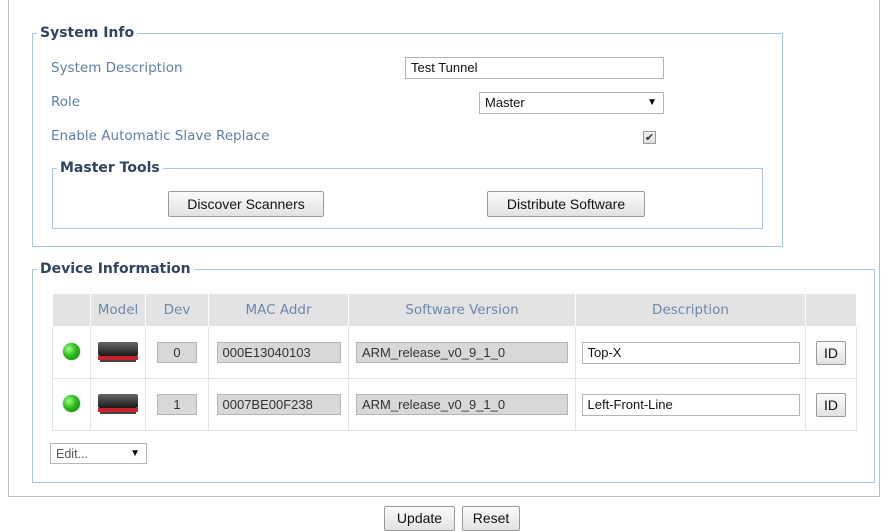 Image resolution: width=882 pixels, height=531 pixels. What do you see at coordinates (66, 102) in the screenshot?
I see `role-label: Role` at bounding box center [66, 102].